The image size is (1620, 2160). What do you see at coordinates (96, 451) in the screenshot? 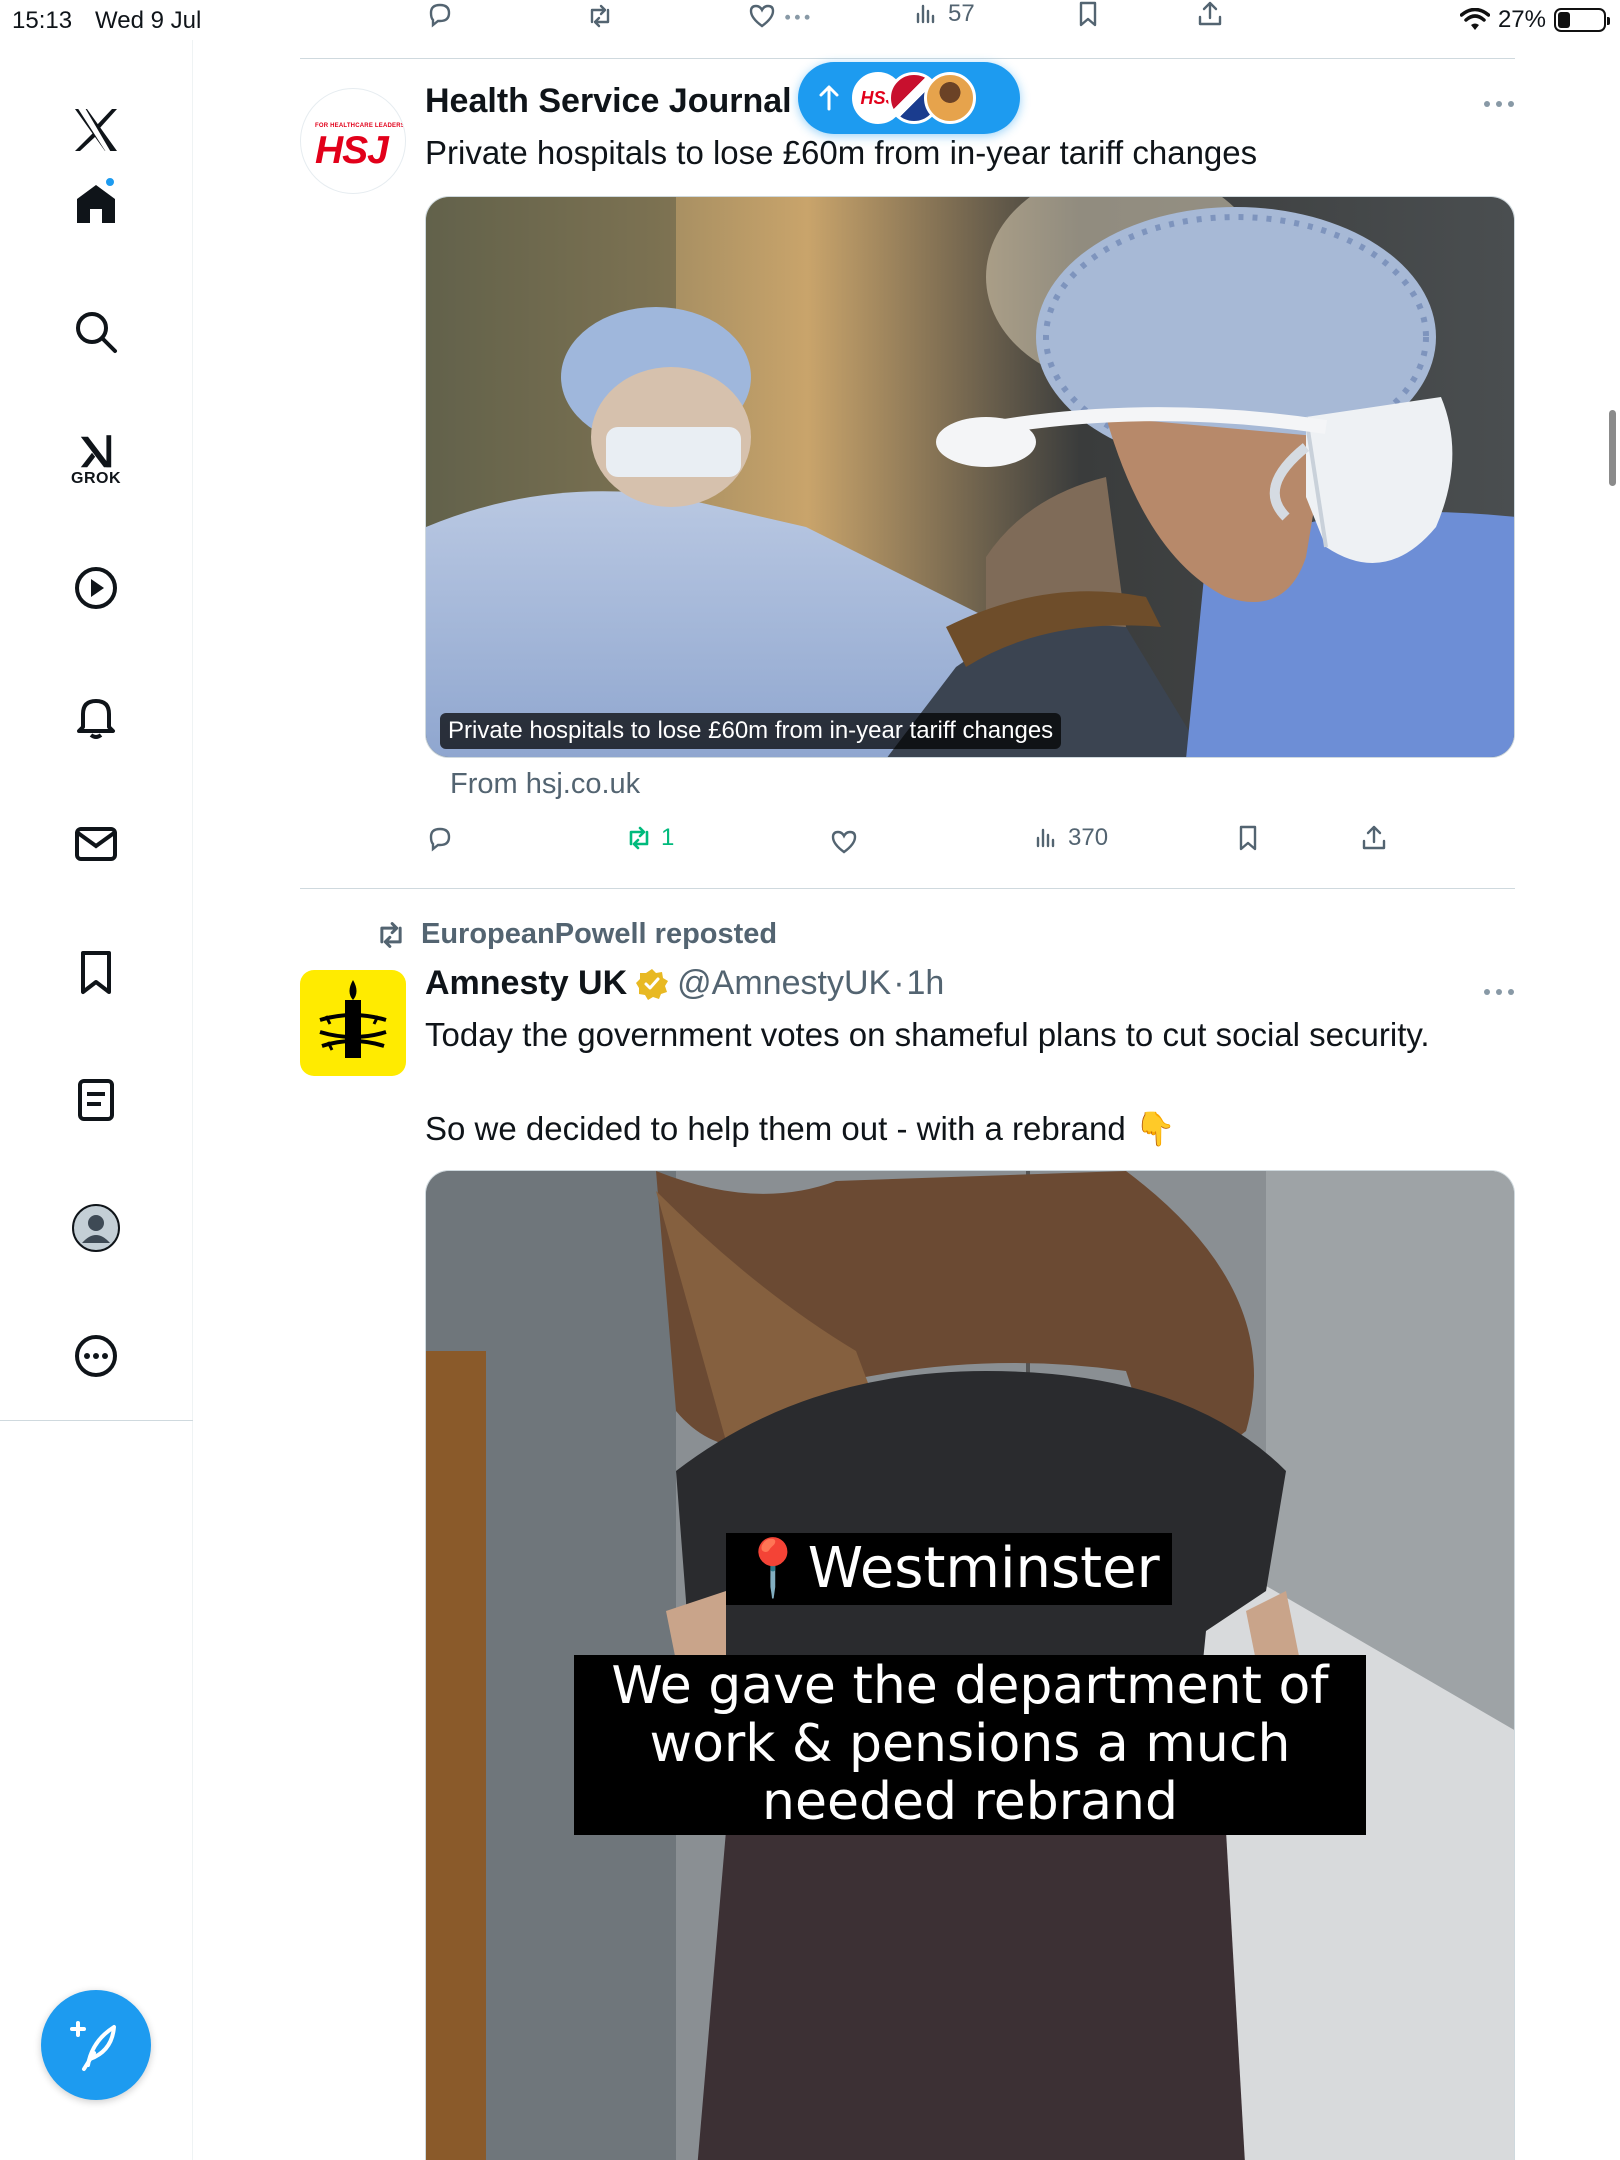
I see `grok-icon` at bounding box center [96, 451].